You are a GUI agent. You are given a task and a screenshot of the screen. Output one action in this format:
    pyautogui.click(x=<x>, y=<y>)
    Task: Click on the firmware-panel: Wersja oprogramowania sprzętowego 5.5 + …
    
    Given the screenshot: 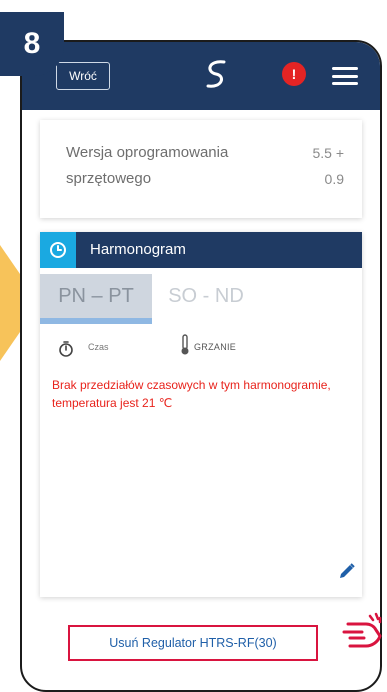 What is the action you would take?
    pyautogui.click(x=201, y=169)
    